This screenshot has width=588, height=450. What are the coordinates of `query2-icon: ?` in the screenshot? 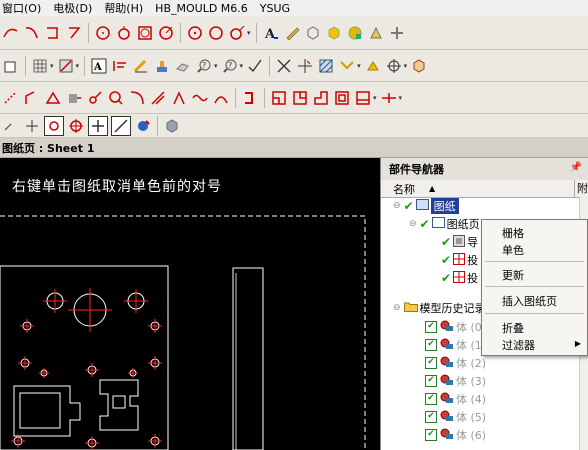 It's located at (230, 66).